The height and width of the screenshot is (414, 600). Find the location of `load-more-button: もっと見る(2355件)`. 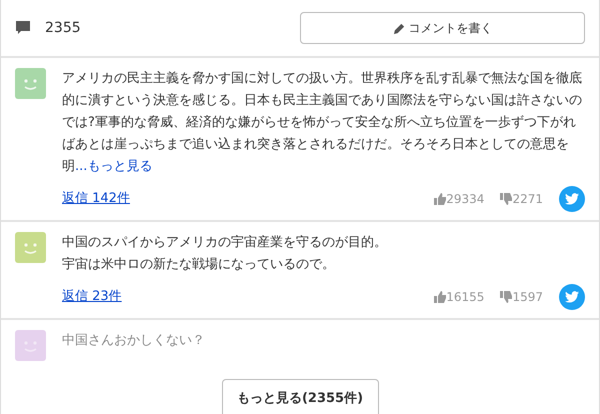

load-more-button: もっと見る(2355件) is located at coordinates (300, 396).